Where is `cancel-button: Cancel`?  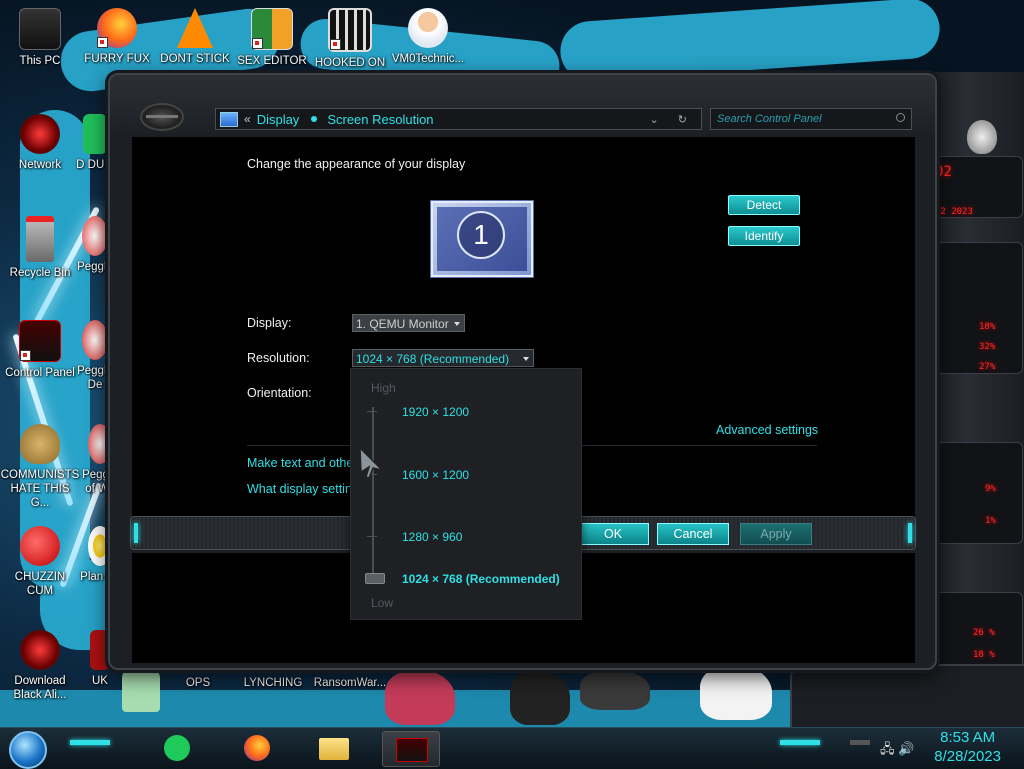 cancel-button: Cancel is located at coordinates (693, 534).